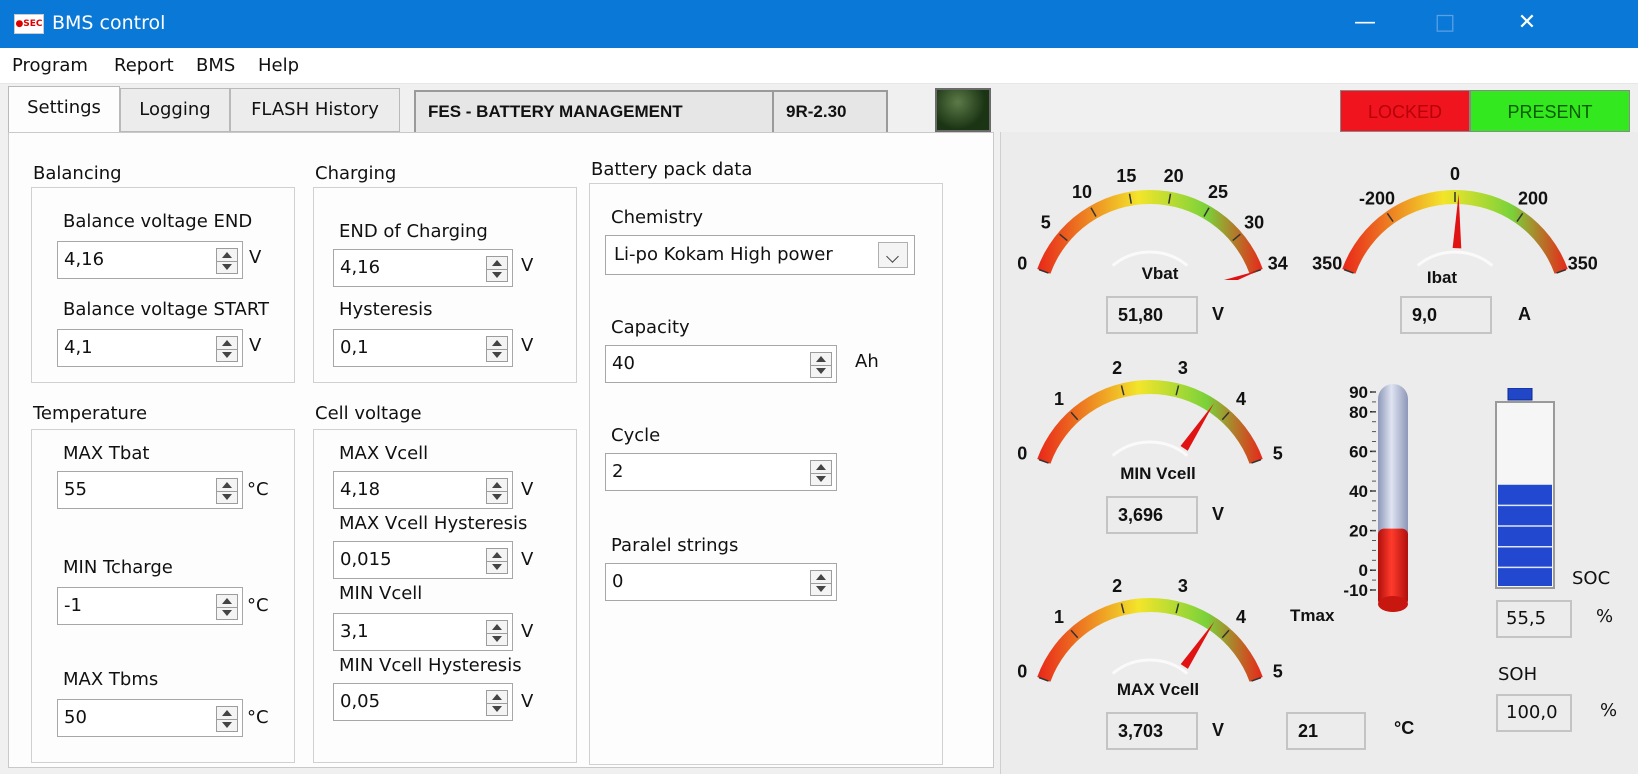  Describe the element at coordinates (1405, 111) in the screenshot. I see `locked-indicator: LOCKED` at that location.